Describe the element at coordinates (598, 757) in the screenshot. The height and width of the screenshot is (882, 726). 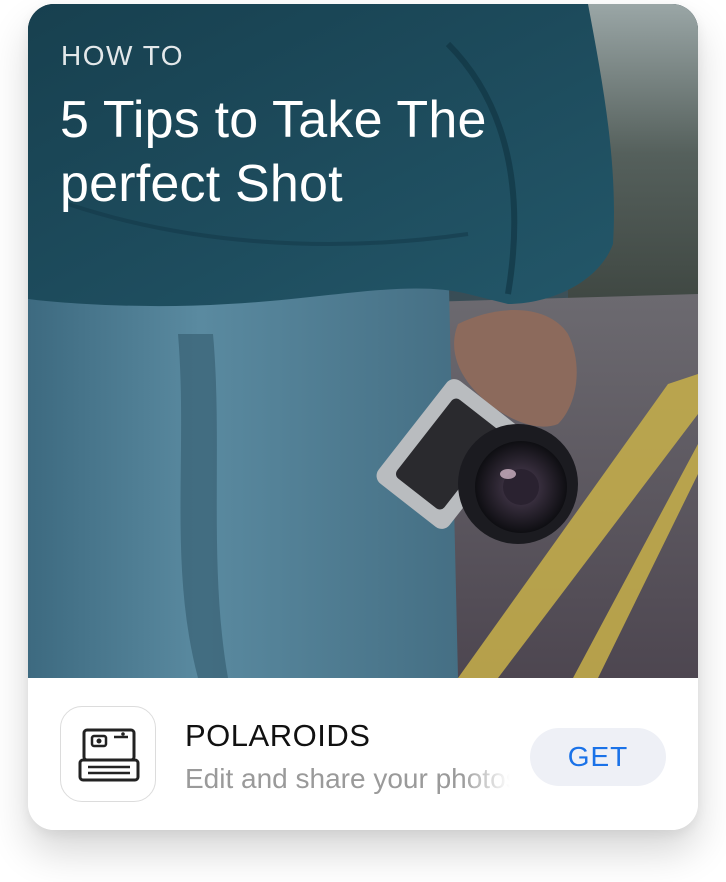
I see `get-button: GET` at that location.